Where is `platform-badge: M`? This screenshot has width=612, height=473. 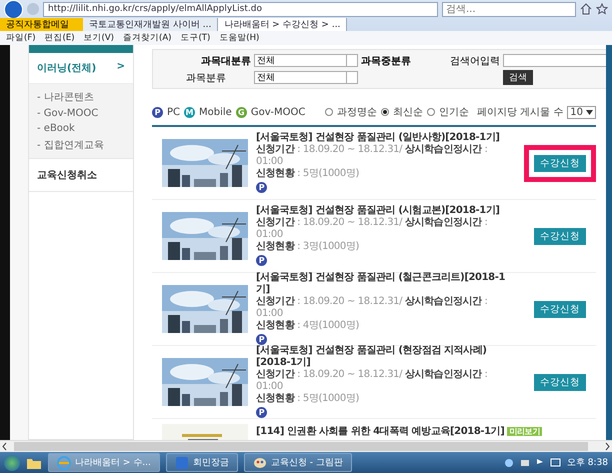
platform-badge: M is located at coordinates (190, 112).